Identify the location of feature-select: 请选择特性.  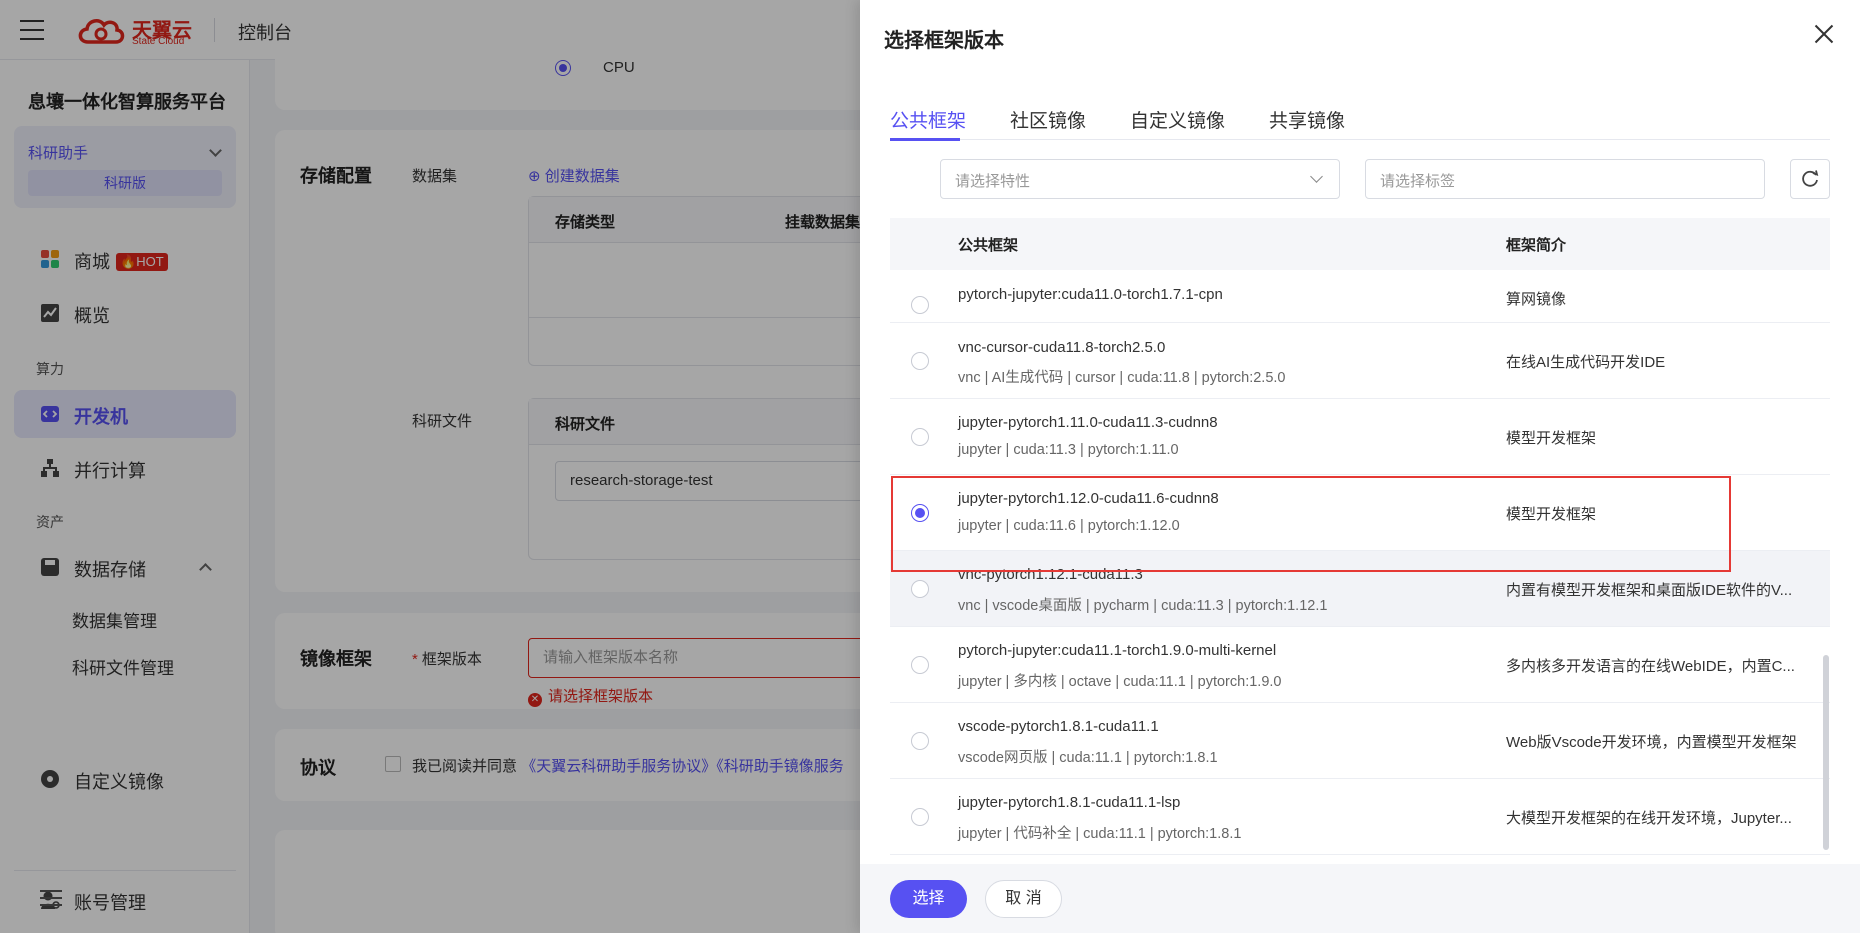
(1140, 179).